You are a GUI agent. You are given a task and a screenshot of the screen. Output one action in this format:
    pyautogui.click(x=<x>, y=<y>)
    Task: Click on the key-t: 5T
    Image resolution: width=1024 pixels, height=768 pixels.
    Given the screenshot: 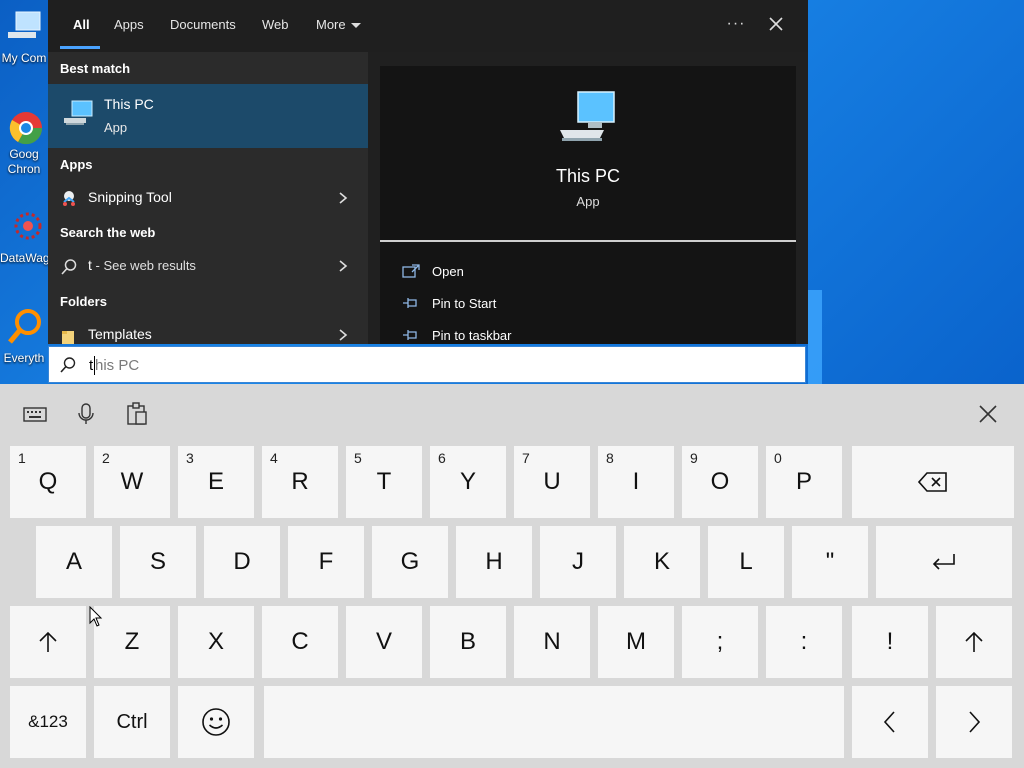 What is the action you would take?
    pyautogui.click(x=384, y=482)
    